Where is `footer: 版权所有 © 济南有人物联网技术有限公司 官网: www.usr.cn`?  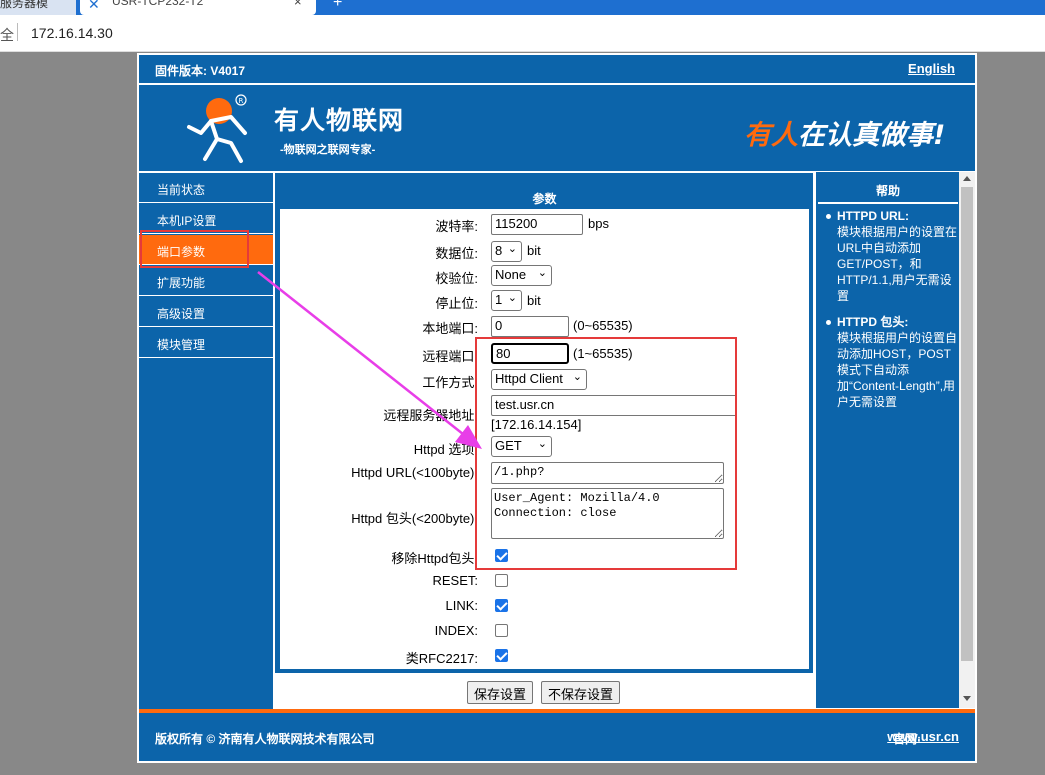
footer: 版权所有 © 济南有人物联网技术有限公司 官网: www.usr.cn is located at coordinates (557, 737).